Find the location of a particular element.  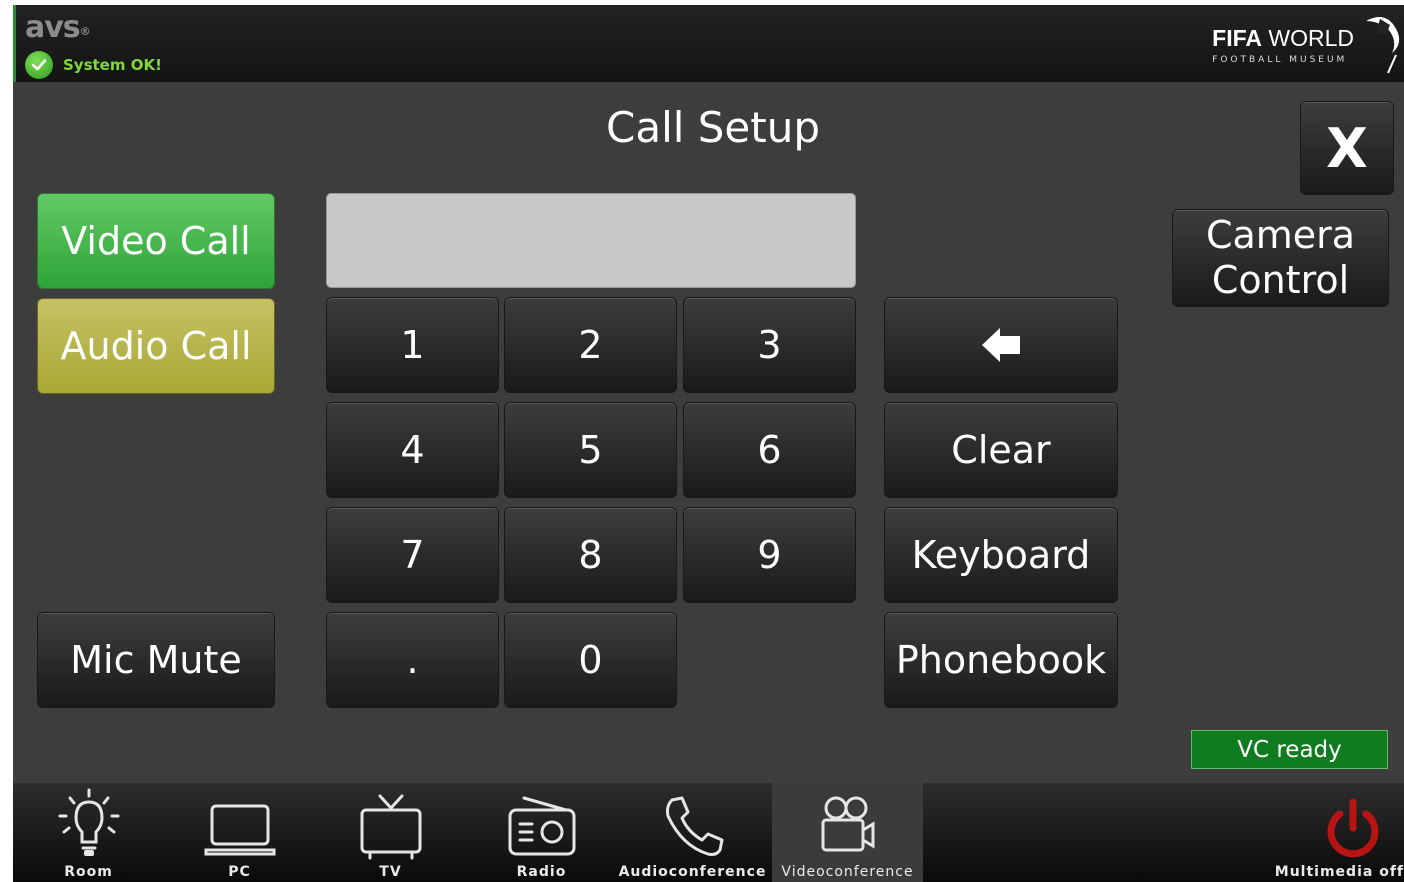

nav-label-room: Room is located at coordinates (88, 872).